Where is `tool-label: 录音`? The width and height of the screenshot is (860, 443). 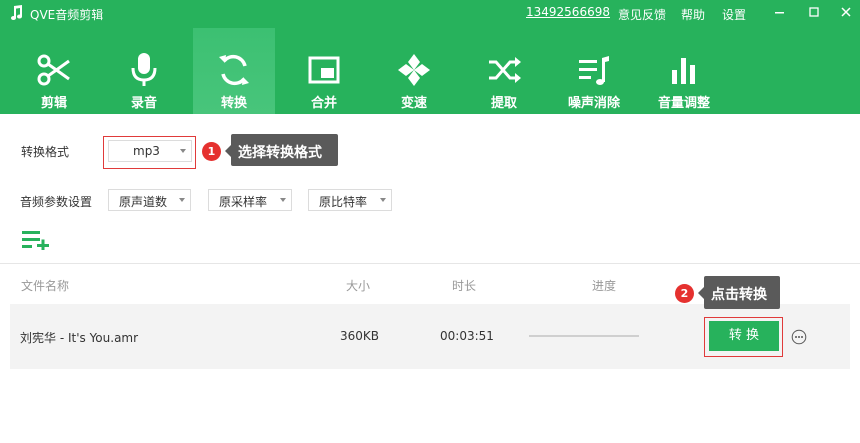
tool-label: 录音 is located at coordinates (143, 103).